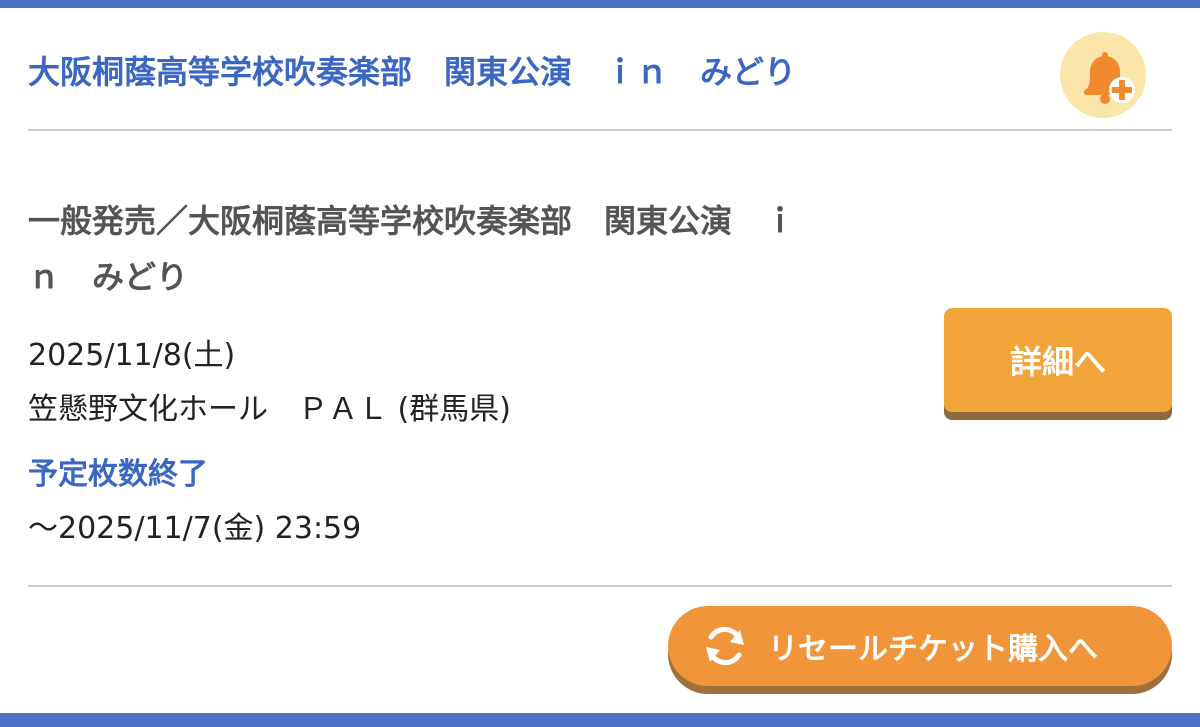 The height and width of the screenshot is (727, 1200). Describe the element at coordinates (1109, 78) in the screenshot. I see `bell-plus-icon` at that location.